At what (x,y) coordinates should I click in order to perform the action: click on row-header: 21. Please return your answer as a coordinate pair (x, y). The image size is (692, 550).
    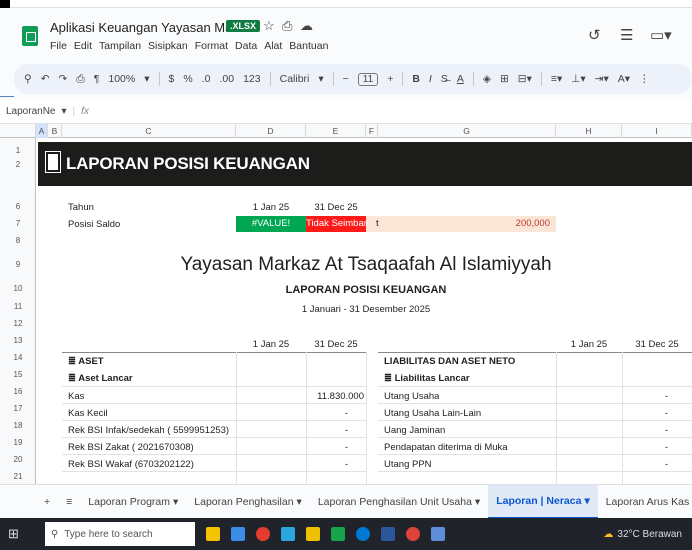
    Looking at the image, I should click on (18, 476).